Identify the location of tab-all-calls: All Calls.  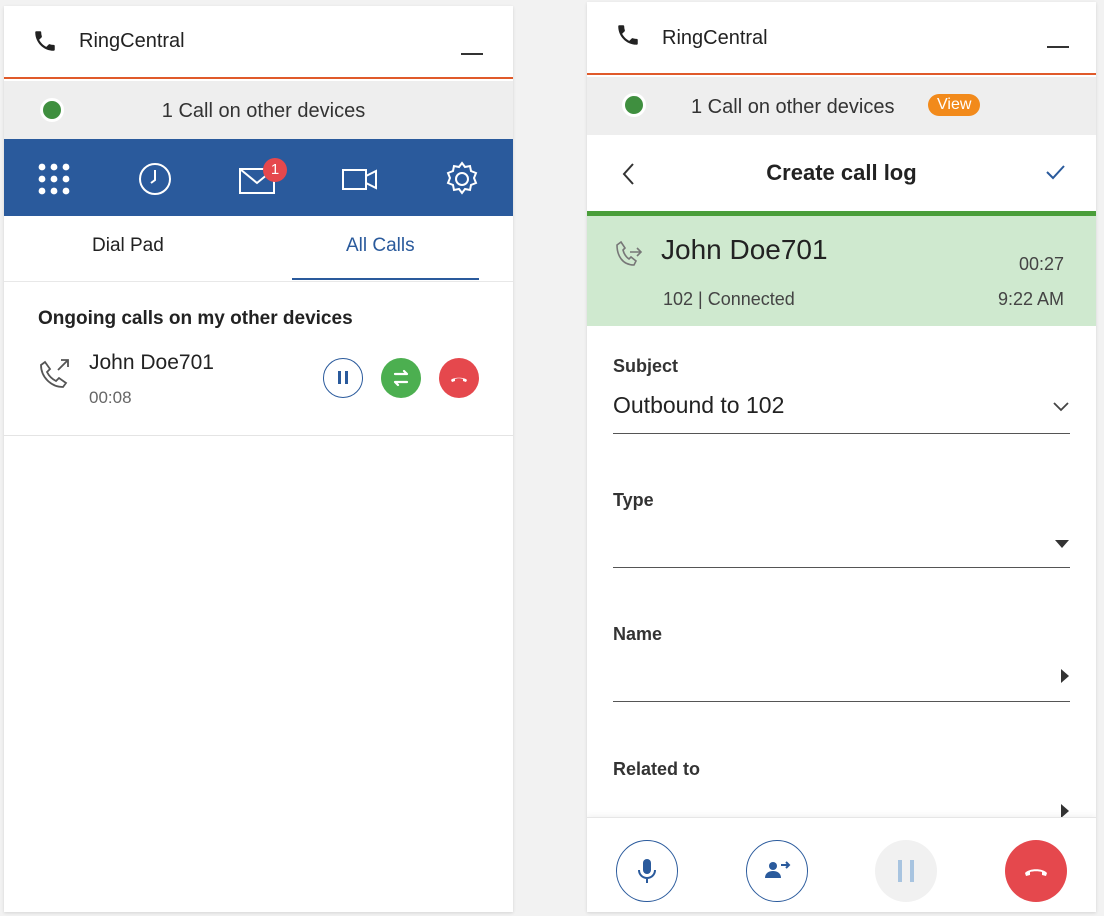
(380, 246).